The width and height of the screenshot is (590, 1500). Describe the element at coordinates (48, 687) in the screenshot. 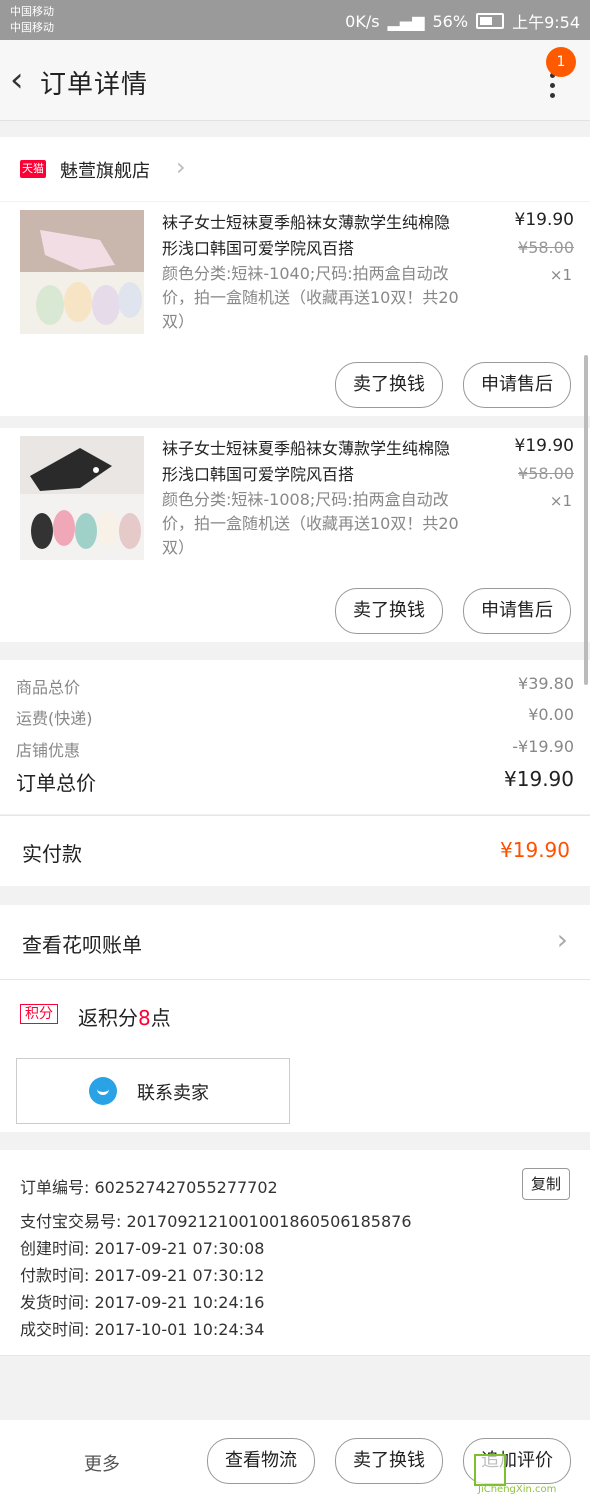

I see `goods-total-label: 商品总价` at that location.